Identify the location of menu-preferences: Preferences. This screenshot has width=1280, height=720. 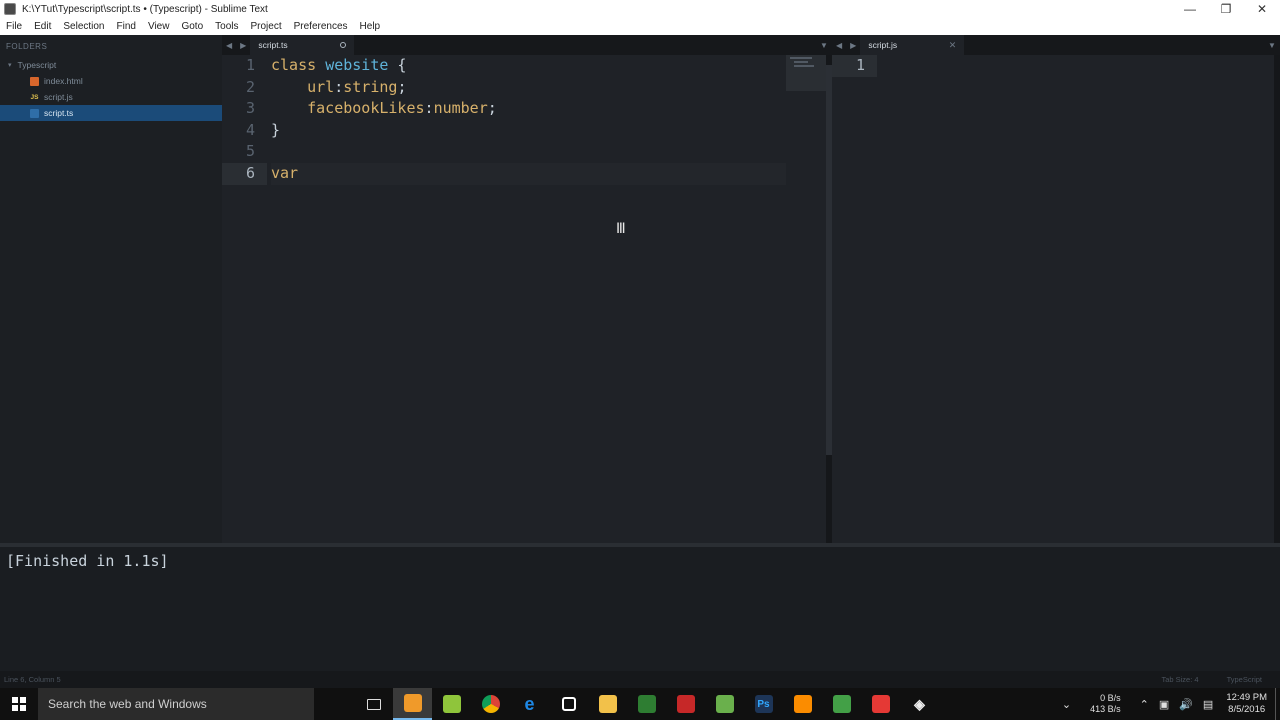
(321, 26).